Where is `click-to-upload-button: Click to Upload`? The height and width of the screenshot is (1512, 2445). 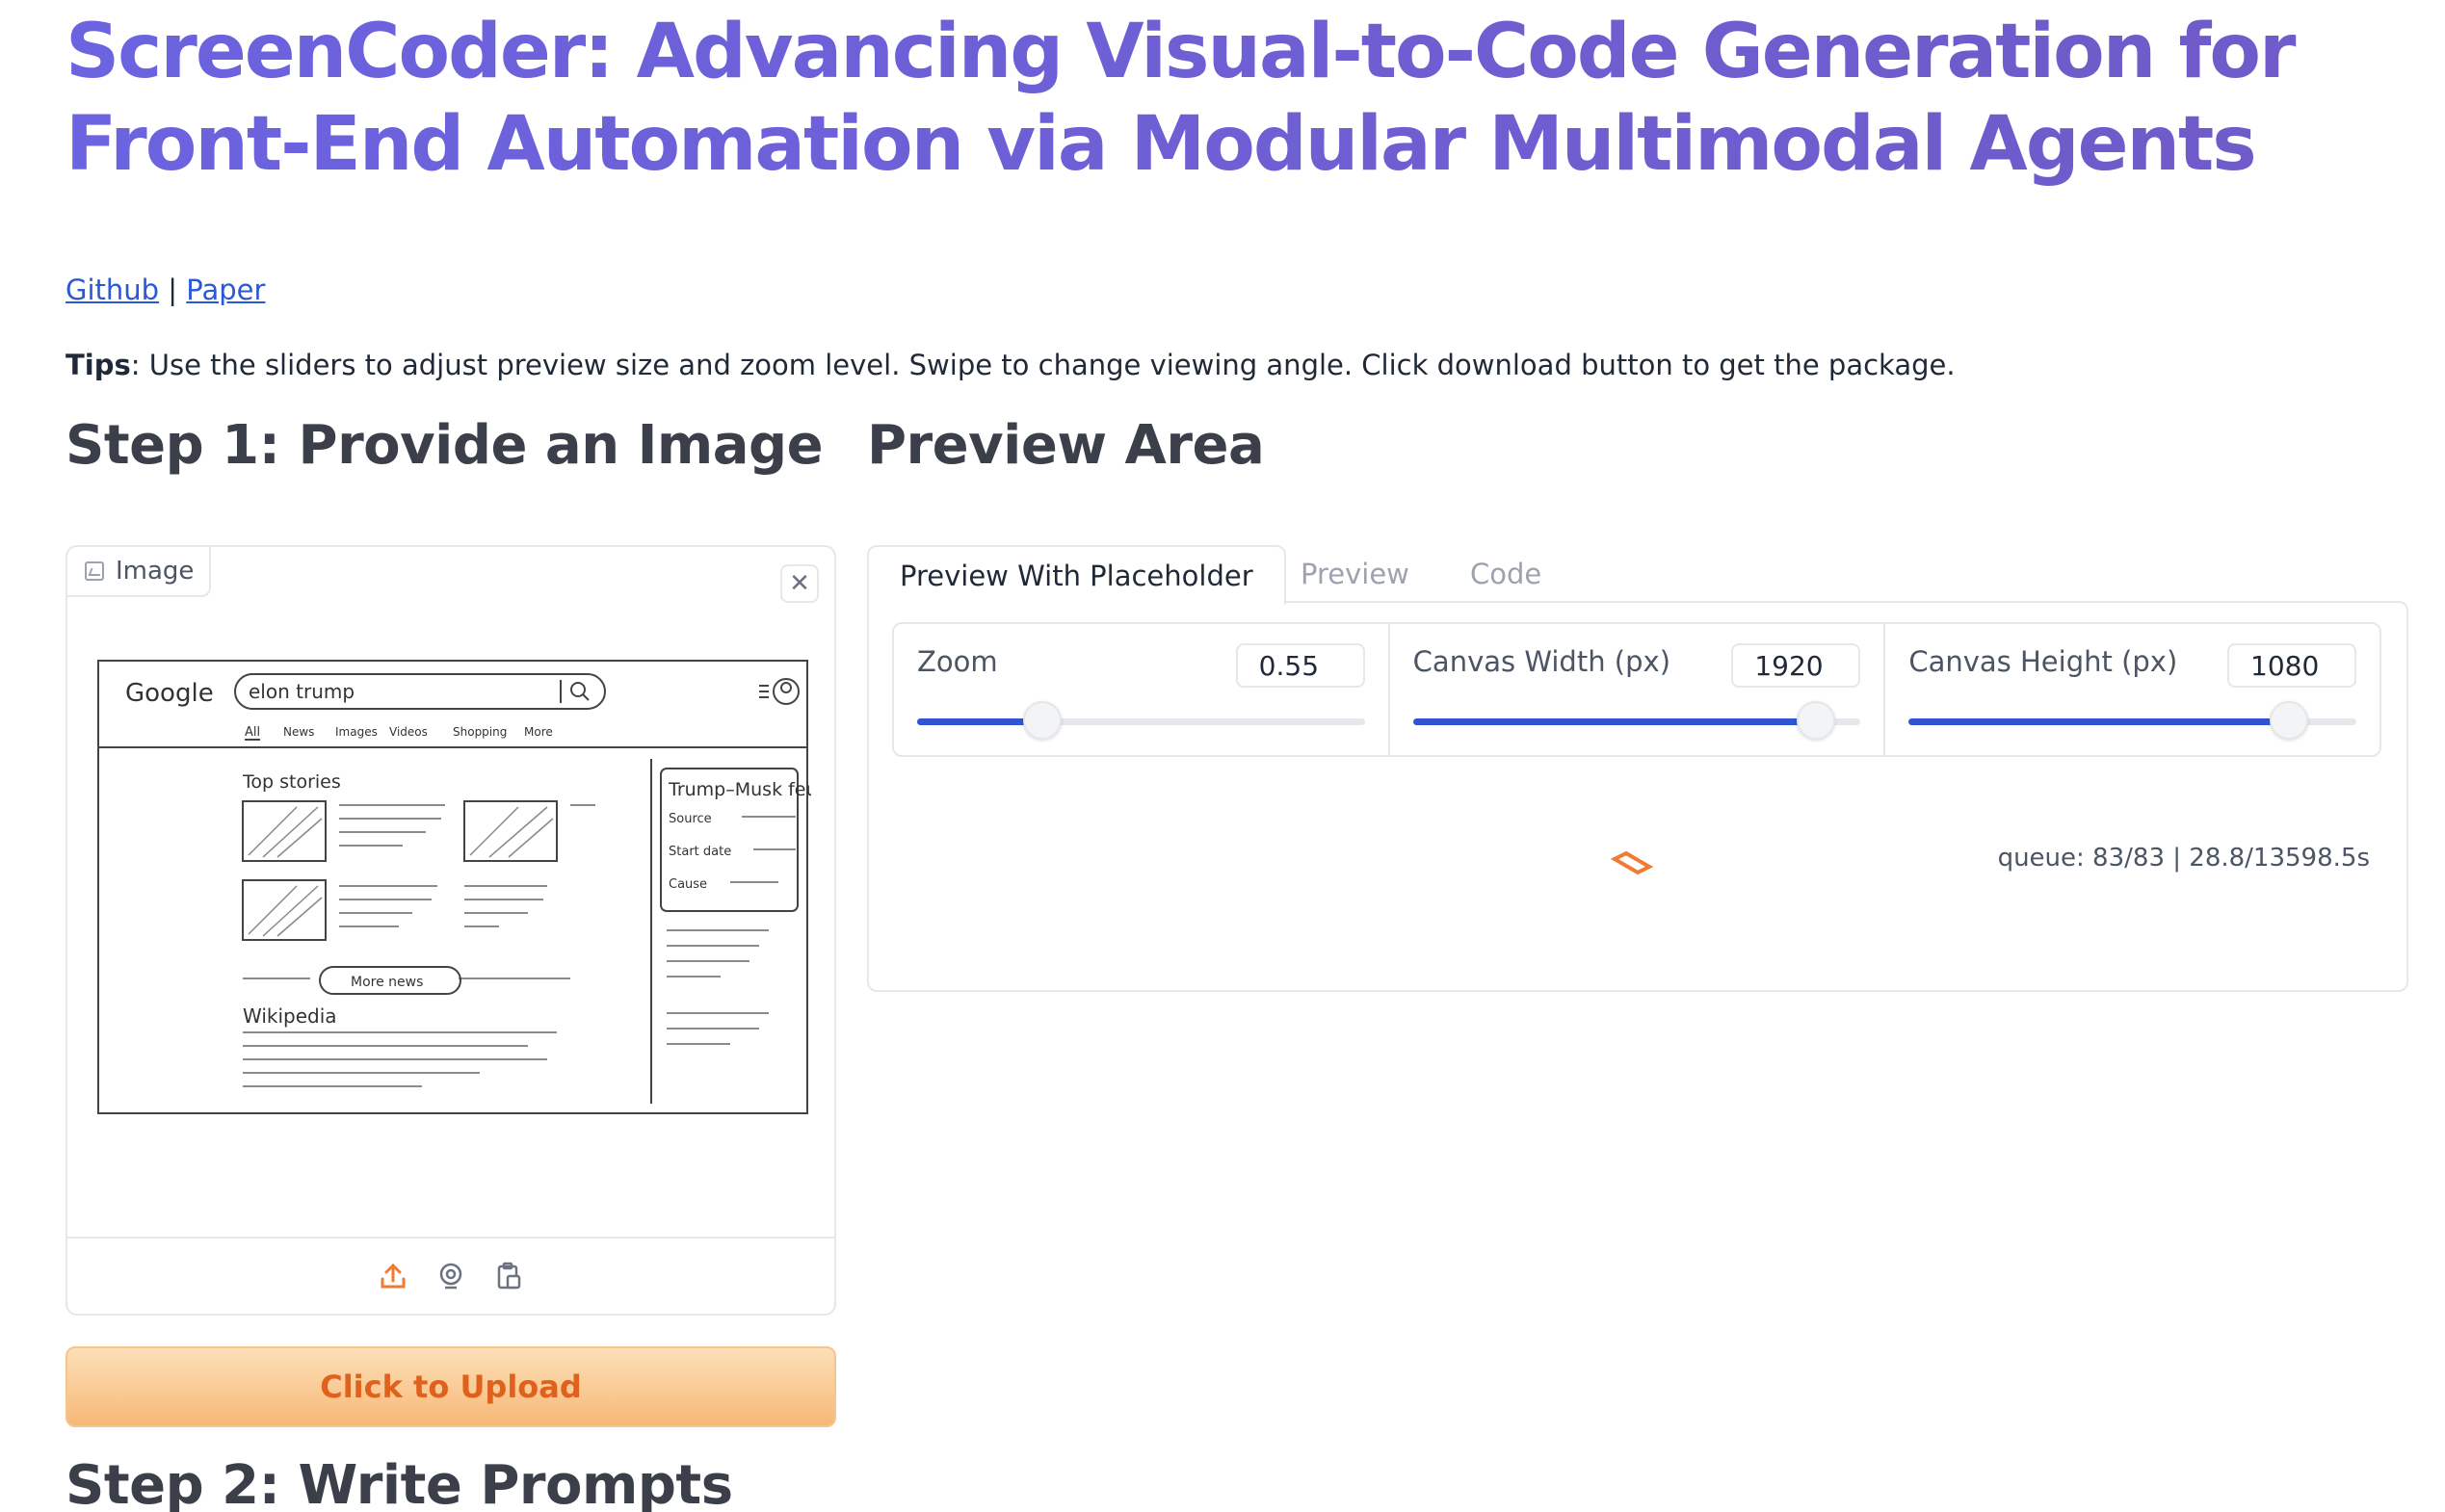 click-to-upload-button: Click to Upload is located at coordinates (451, 1386).